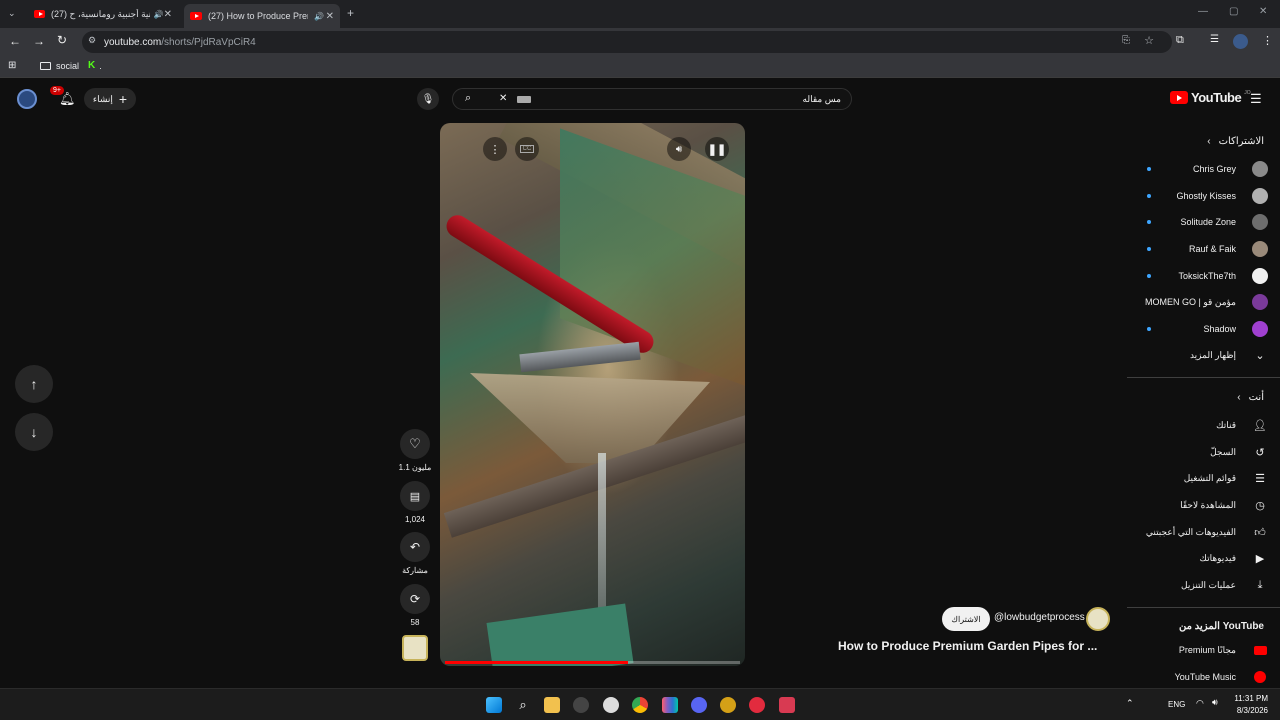 The width and height of the screenshot is (1280, 720). What do you see at coordinates (428, 99) in the screenshot?
I see `voice-search-button: 🎙︎` at bounding box center [428, 99].